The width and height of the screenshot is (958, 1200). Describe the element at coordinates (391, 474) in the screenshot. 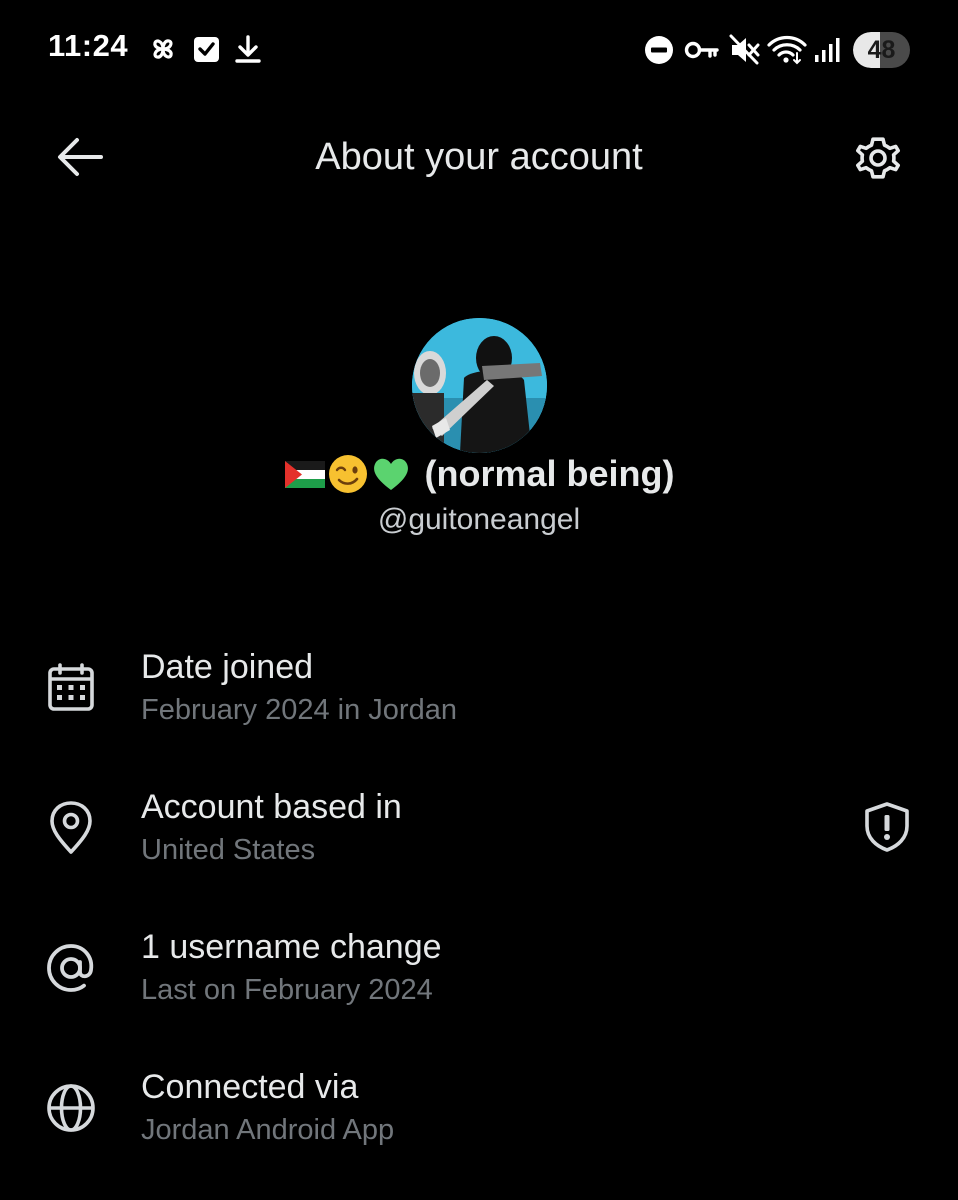

I see `green-heart-emoji` at that location.